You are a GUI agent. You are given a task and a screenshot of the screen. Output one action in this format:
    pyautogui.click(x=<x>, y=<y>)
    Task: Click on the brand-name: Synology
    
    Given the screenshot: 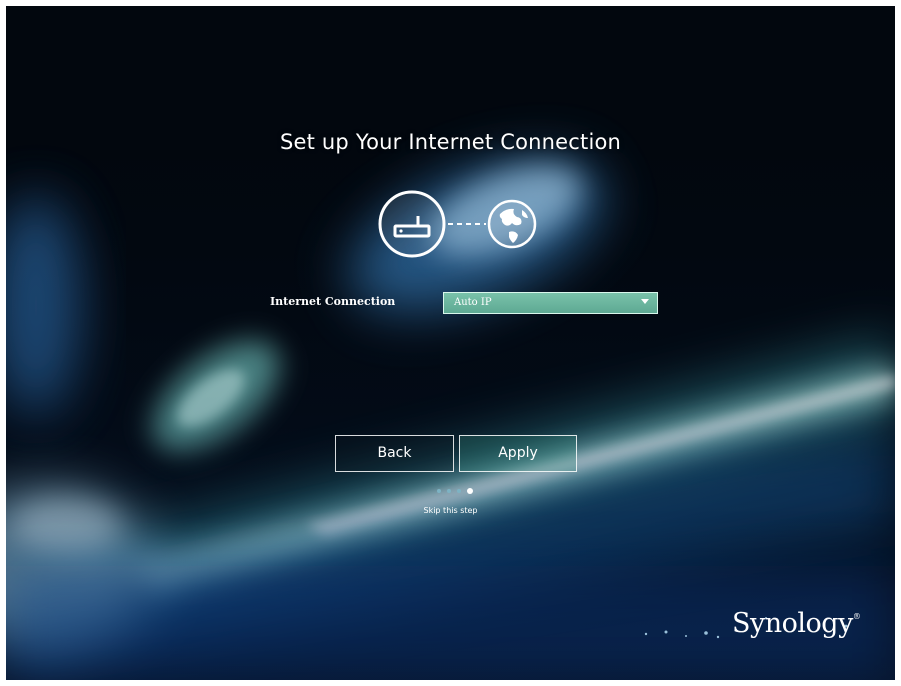 What is the action you would take?
    pyautogui.click(x=792, y=623)
    